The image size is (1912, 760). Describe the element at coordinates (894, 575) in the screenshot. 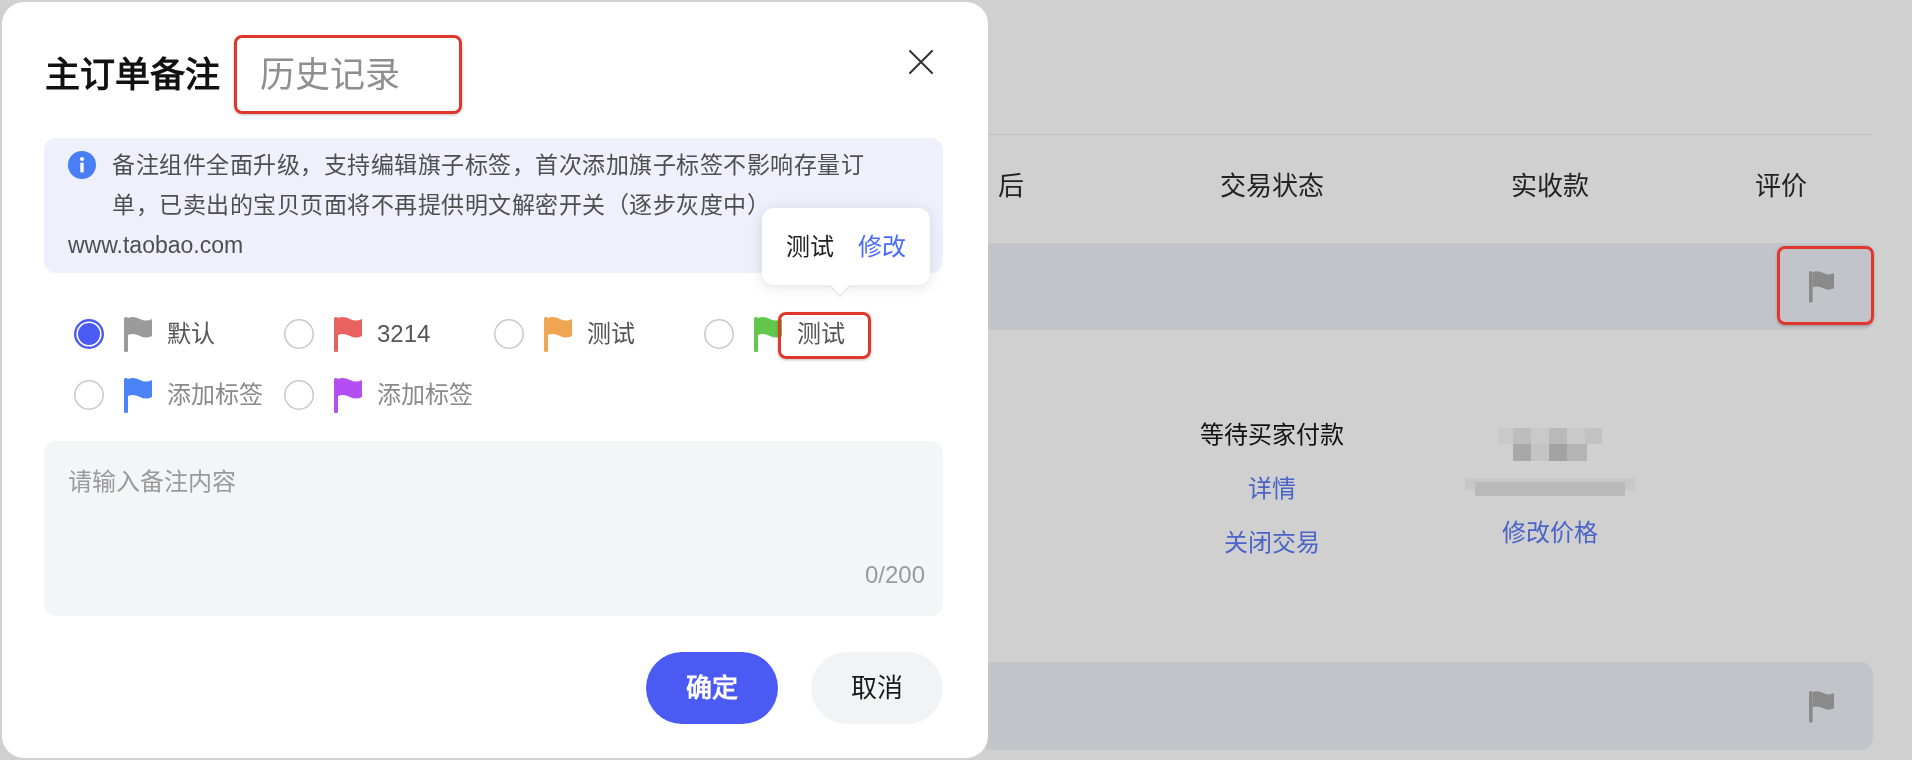

I see `character-count: 0/200` at that location.